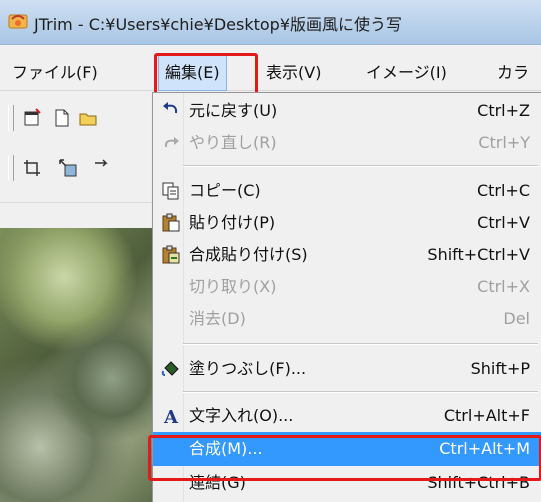 This screenshot has height=502, width=541. What do you see at coordinates (293, 73) in the screenshot?
I see `menu-view: 表示(V)` at bounding box center [293, 73].